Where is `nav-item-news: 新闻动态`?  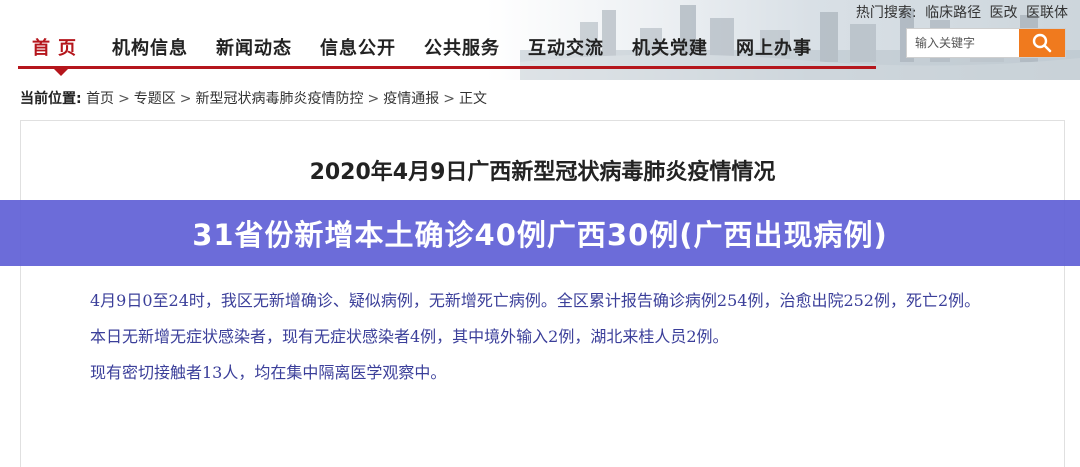 nav-item-news: 新闻动态 is located at coordinates (254, 51).